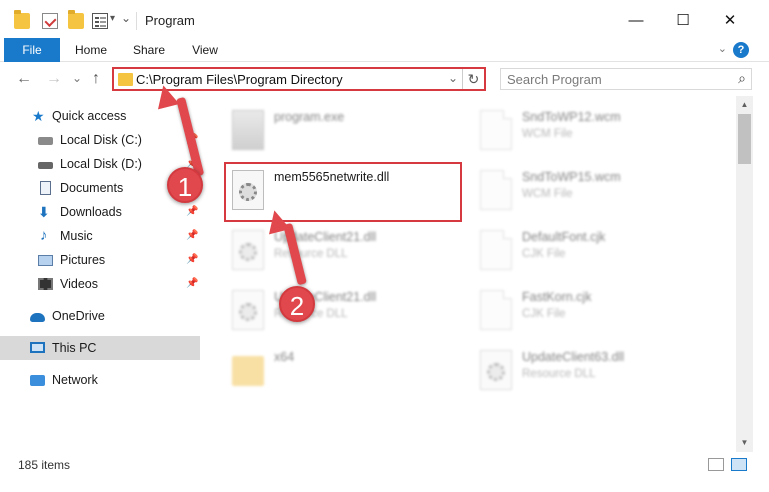 Image resolution: width=769 pixels, height=492 pixels. Describe the element at coordinates (573, 357) in the screenshot. I see `file-name: UpdateClient63.dll` at that location.